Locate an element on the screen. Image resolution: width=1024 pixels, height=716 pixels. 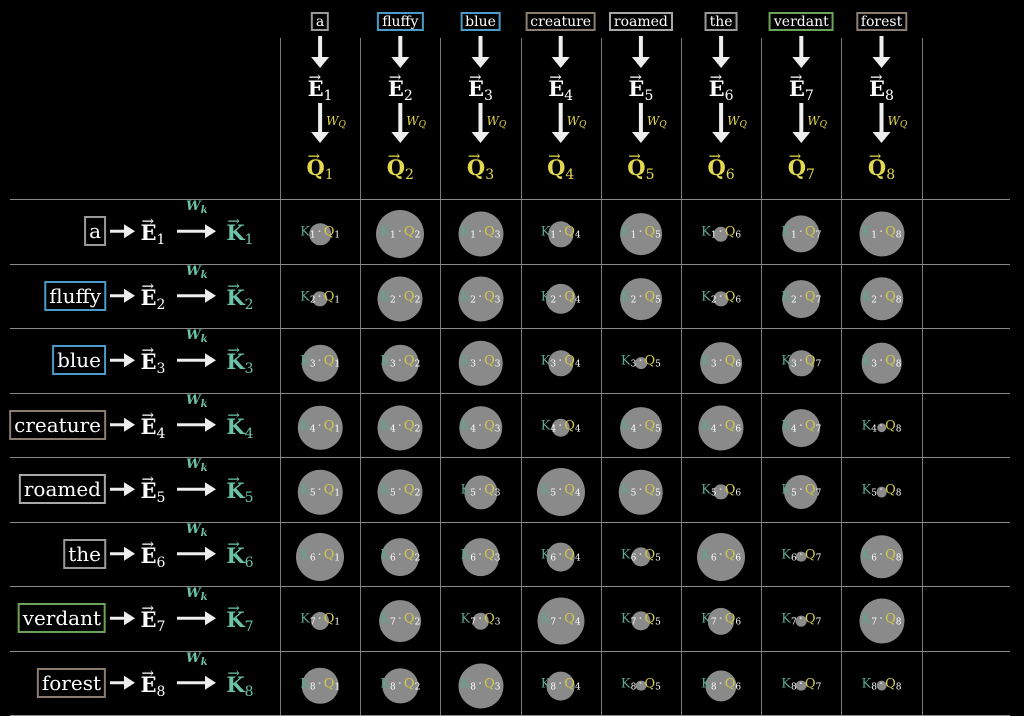
column-query-q7-index: 7 is located at coordinates (810, 175).